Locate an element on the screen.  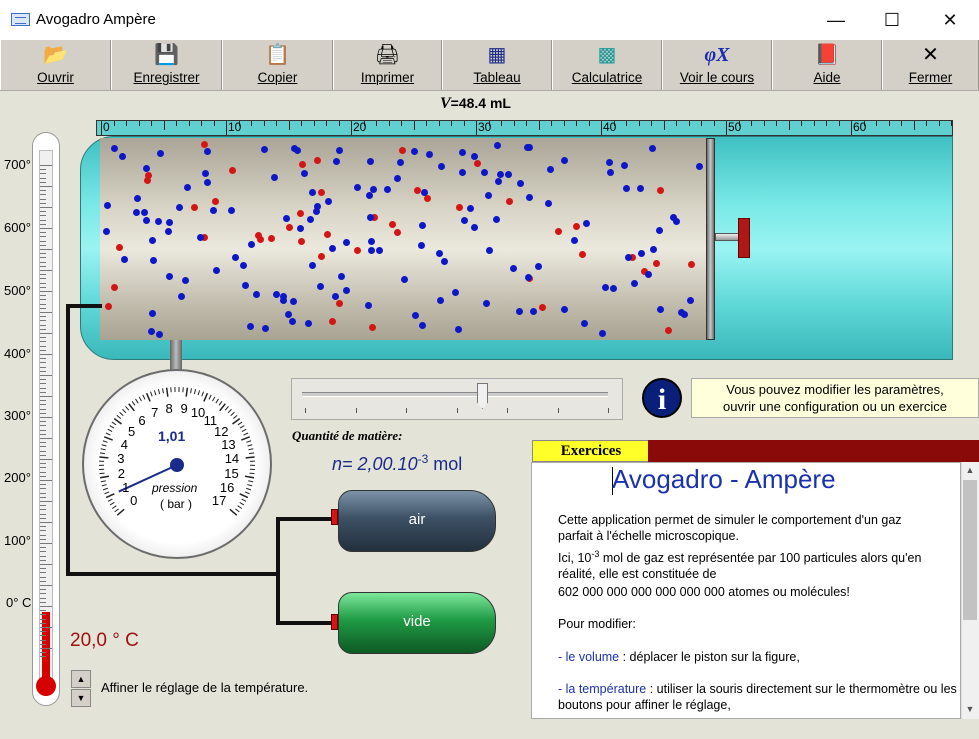
open-button: 📂 Ouvrir is located at coordinates (55, 65).